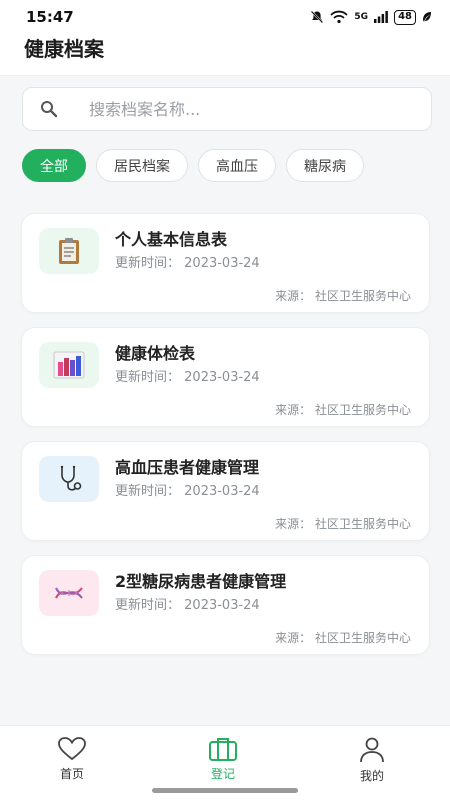 Image resolution: width=450 pixels, height=800 pixels. What do you see at coordinates (71, 774) in the screenshot?
I see `nav-label-home: 首页` at bounding box center [71, 774].